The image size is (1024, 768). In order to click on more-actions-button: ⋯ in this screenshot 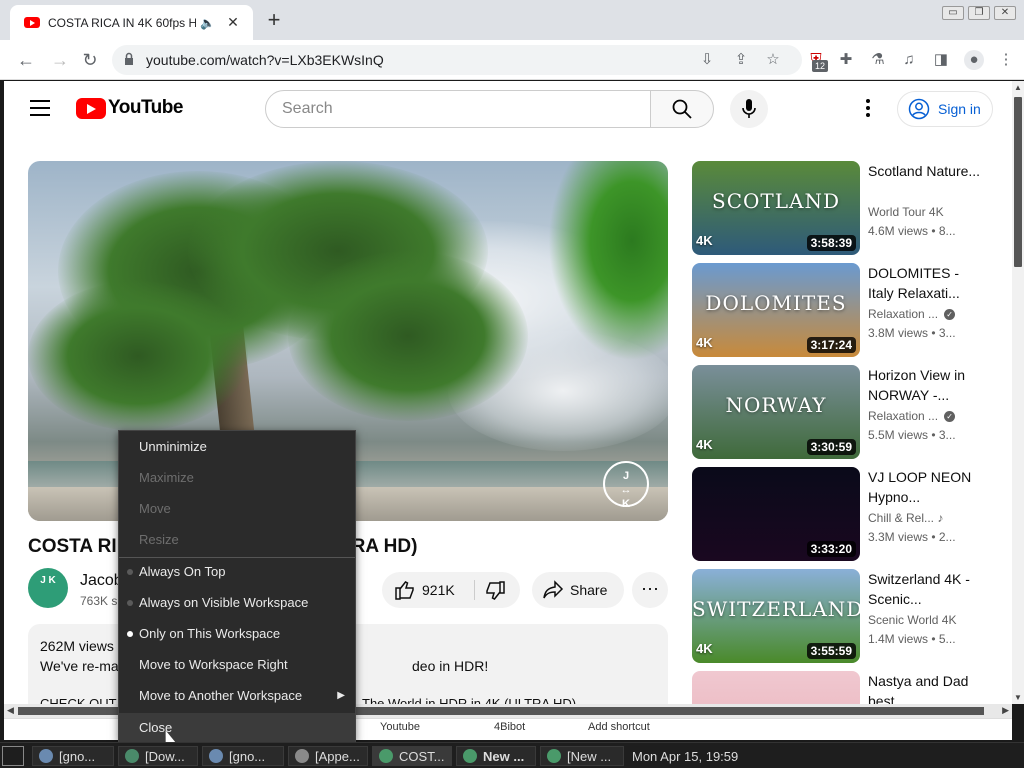, I will do `click(650, 590)`.